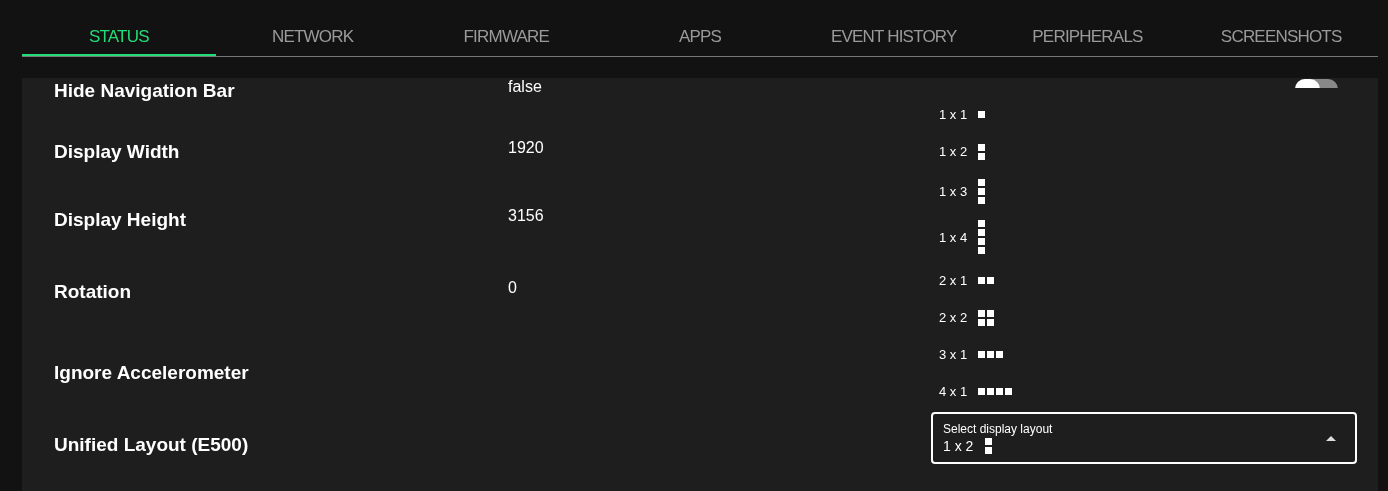 Image resolution: width=1388 pixels, height=491 pixels. What do you see at coordinates (93, 291) in the screenshot?
I see `setting-label: Rotation` at bounding box center [93, 291].